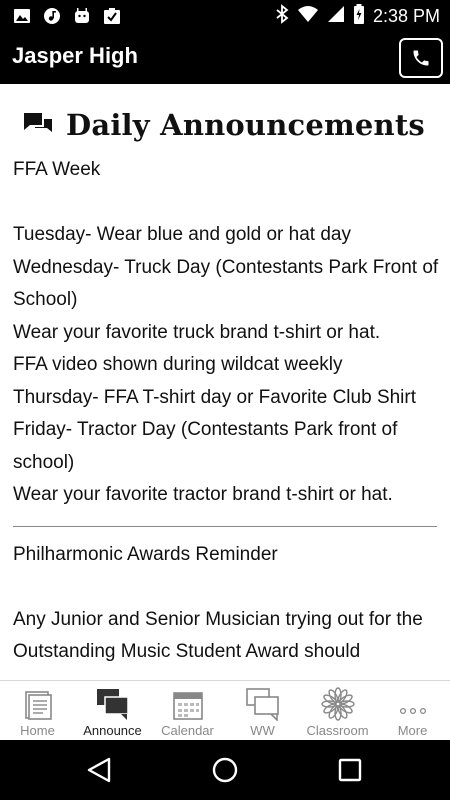  I want to click on wifi-icon, so click(308, 16).